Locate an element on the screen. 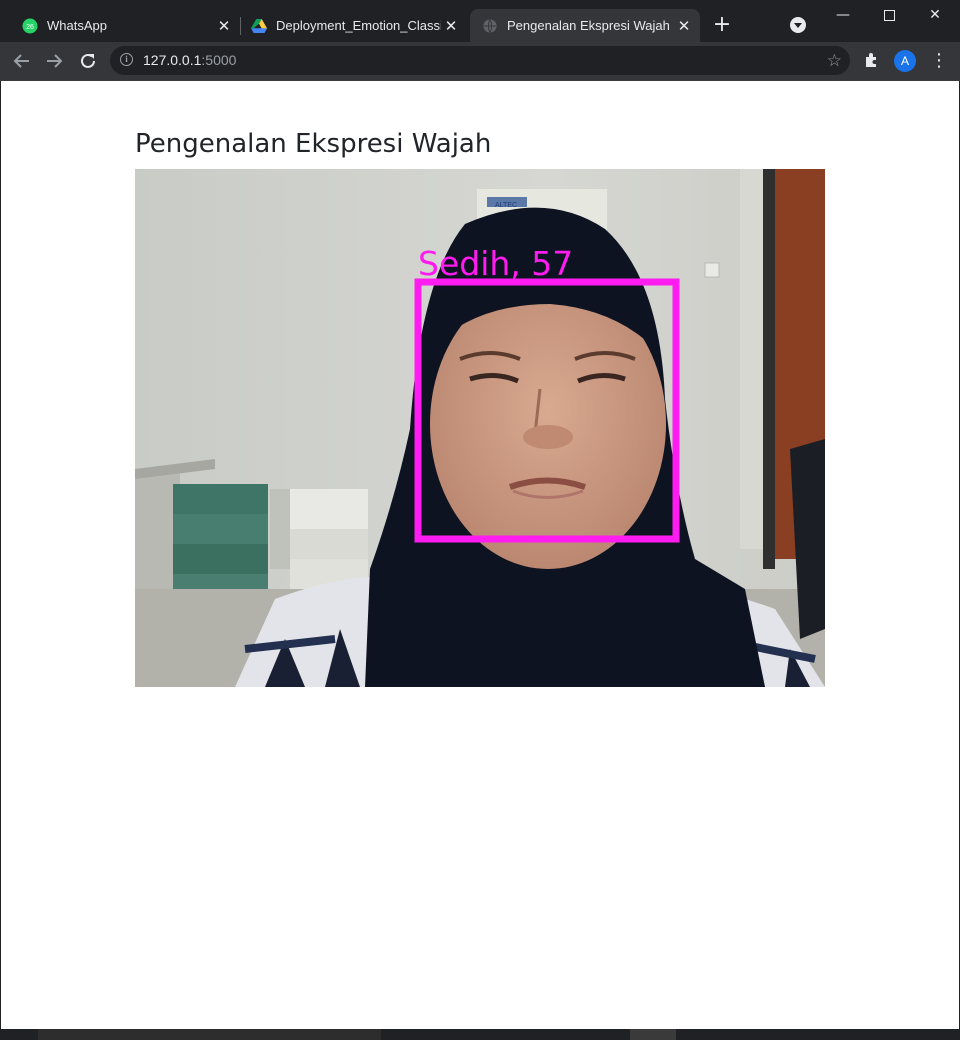  tab-badge: 26 is located at coordinates (30, 27).